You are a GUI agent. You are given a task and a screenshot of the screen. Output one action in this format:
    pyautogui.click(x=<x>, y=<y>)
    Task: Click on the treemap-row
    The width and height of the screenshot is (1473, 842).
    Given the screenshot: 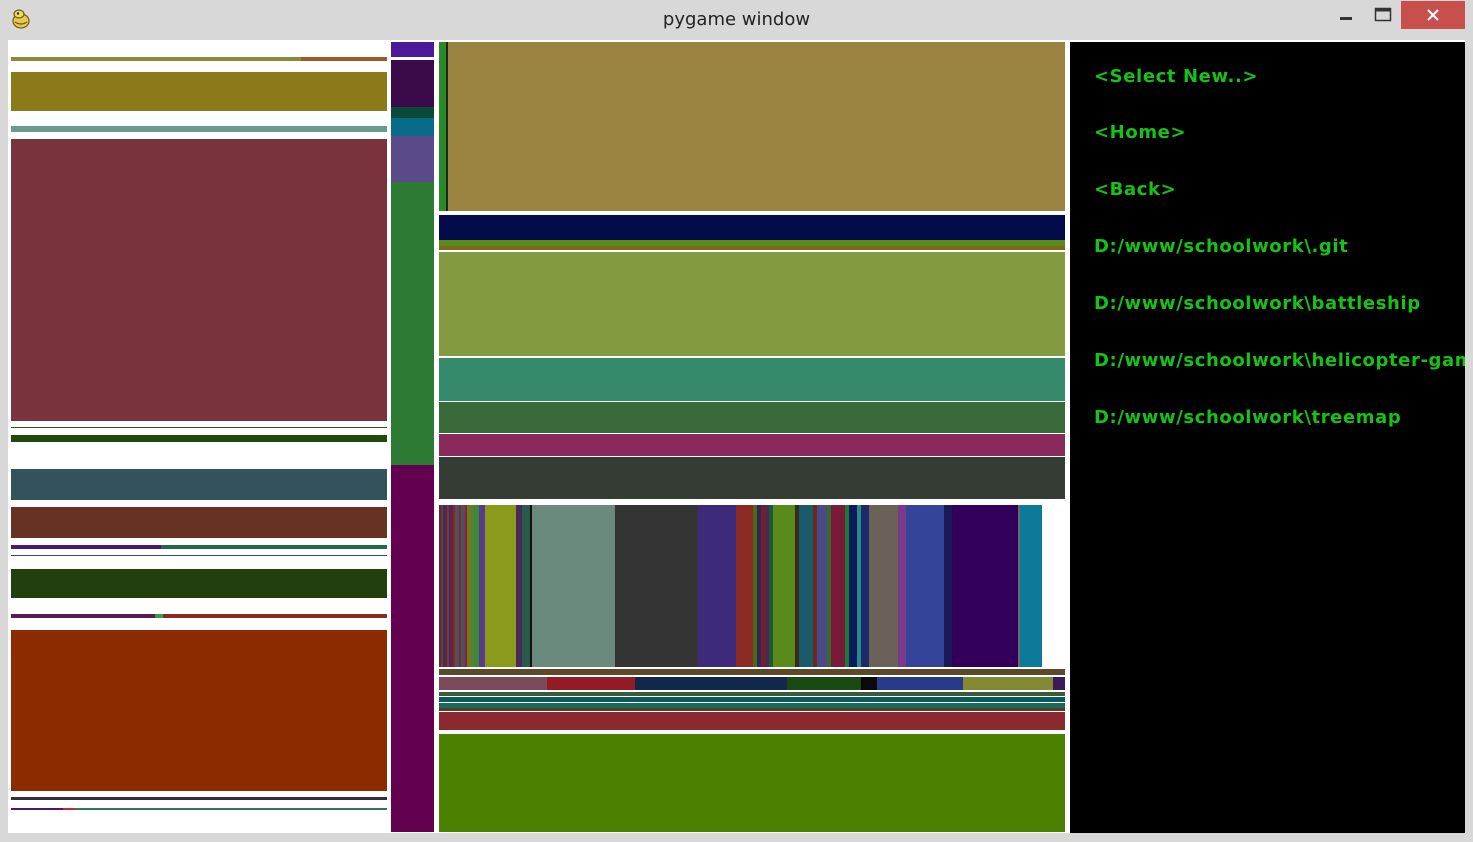 What is the action you would take?
    pyautogui.click(x=752, y=683)
    